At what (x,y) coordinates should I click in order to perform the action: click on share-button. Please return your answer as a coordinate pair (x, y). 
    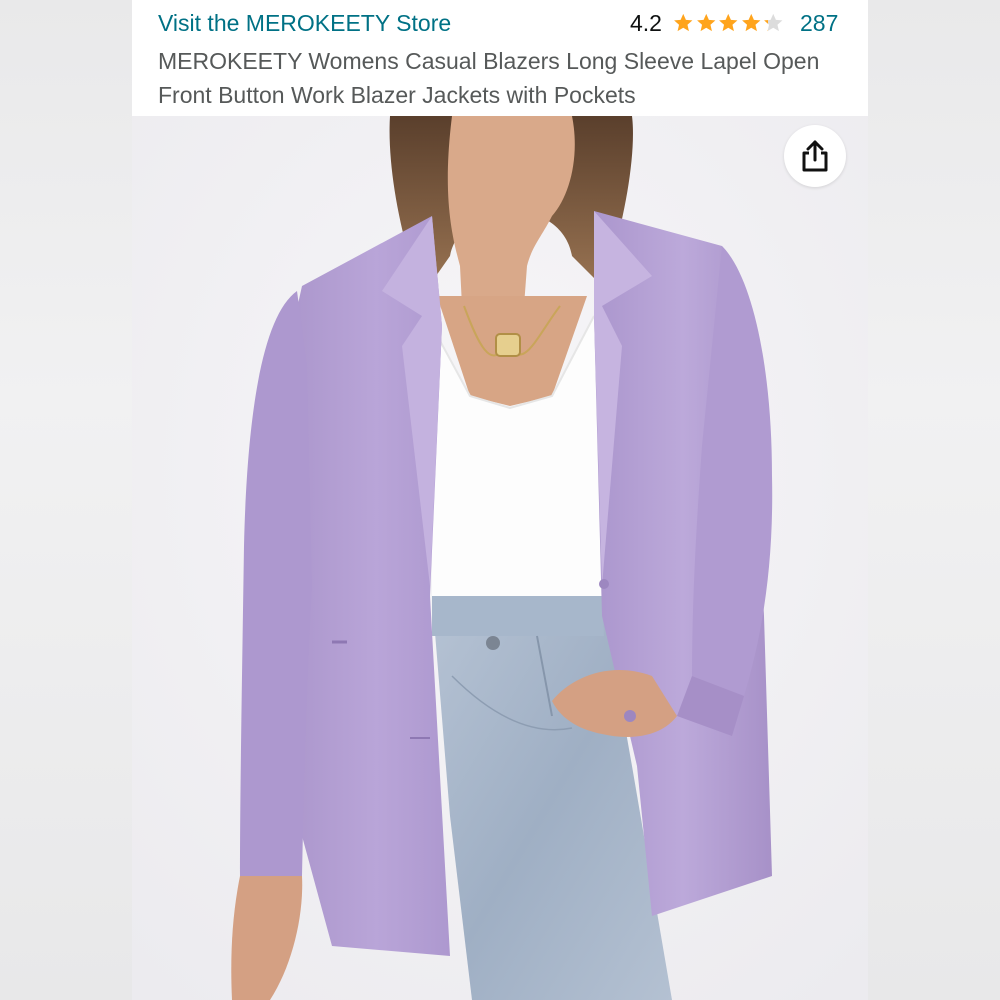
    Looking at the image, I should click on (815, 156).